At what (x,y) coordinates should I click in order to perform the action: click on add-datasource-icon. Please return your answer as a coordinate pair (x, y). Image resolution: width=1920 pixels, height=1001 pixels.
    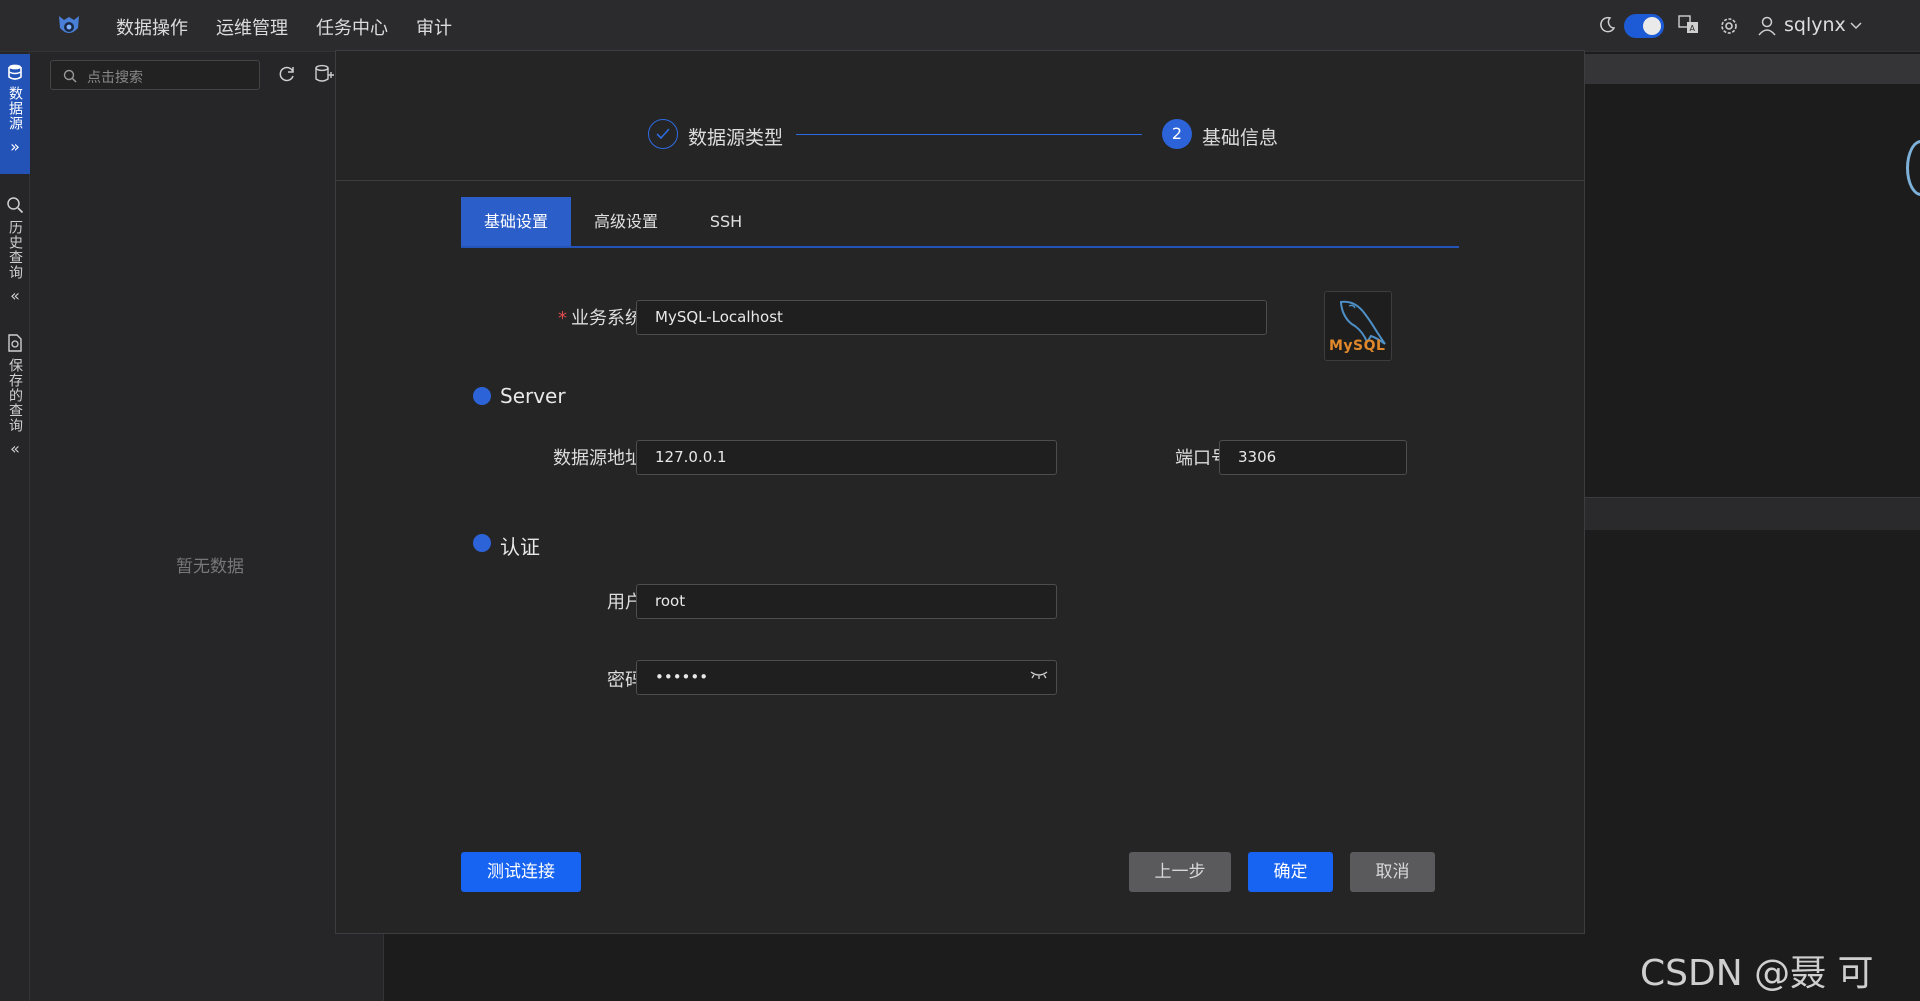
    Looking at the image, I should click on (324, 74).